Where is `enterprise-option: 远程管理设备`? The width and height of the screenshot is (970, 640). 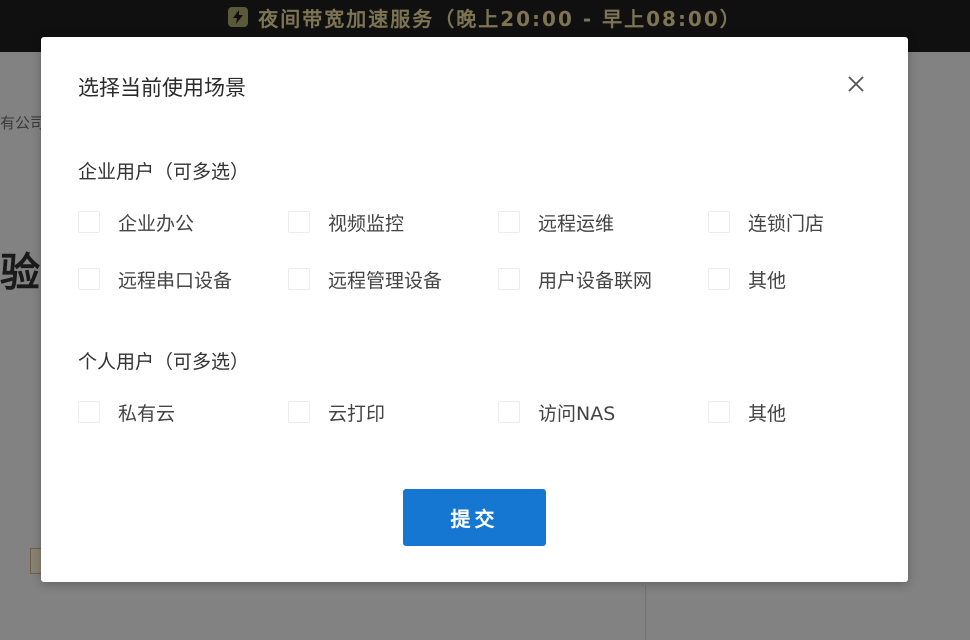
enterprise-option: 远程管理设备 is located at coordinates (393, 279).